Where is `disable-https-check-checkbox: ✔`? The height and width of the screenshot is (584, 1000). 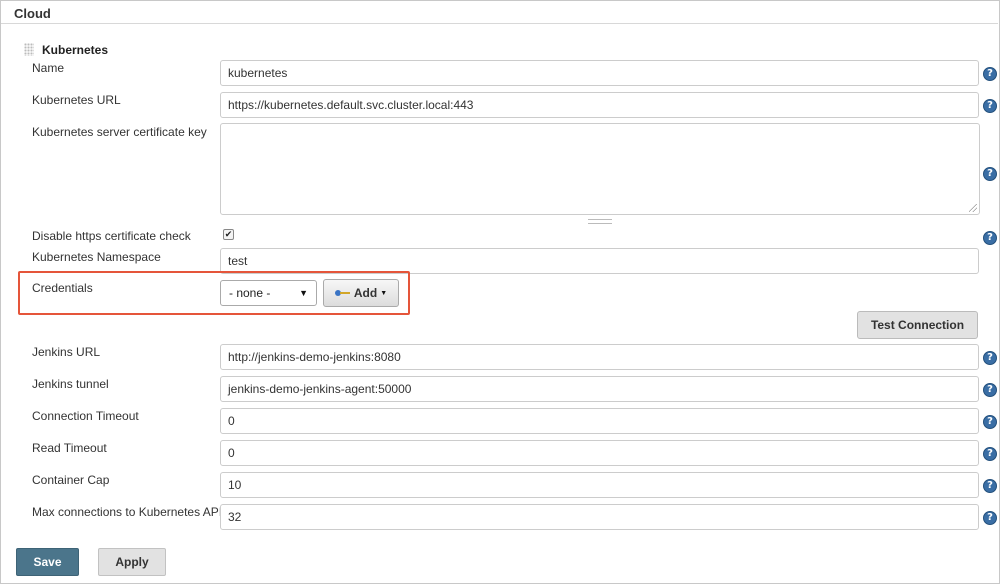
disable-https-check-checkbox: ✔ is located at coordinates (228, 234).